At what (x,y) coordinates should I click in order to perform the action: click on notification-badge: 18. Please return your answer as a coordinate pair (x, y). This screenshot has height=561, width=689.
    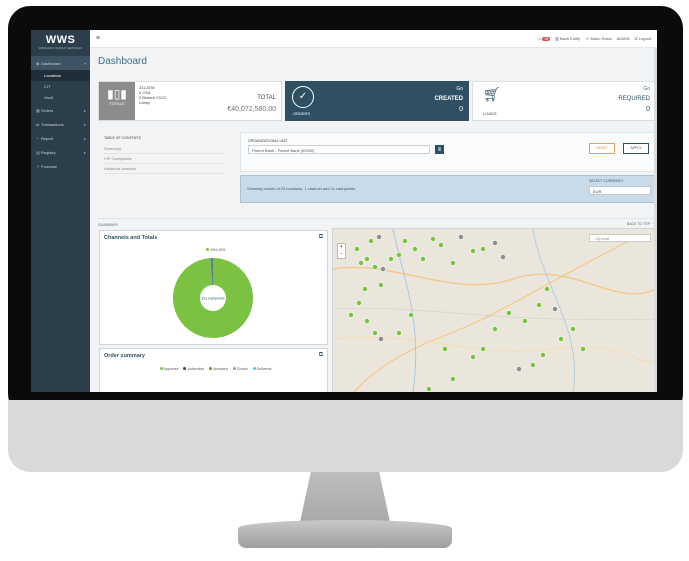
    Looking at the image, I should click on (546, 39).